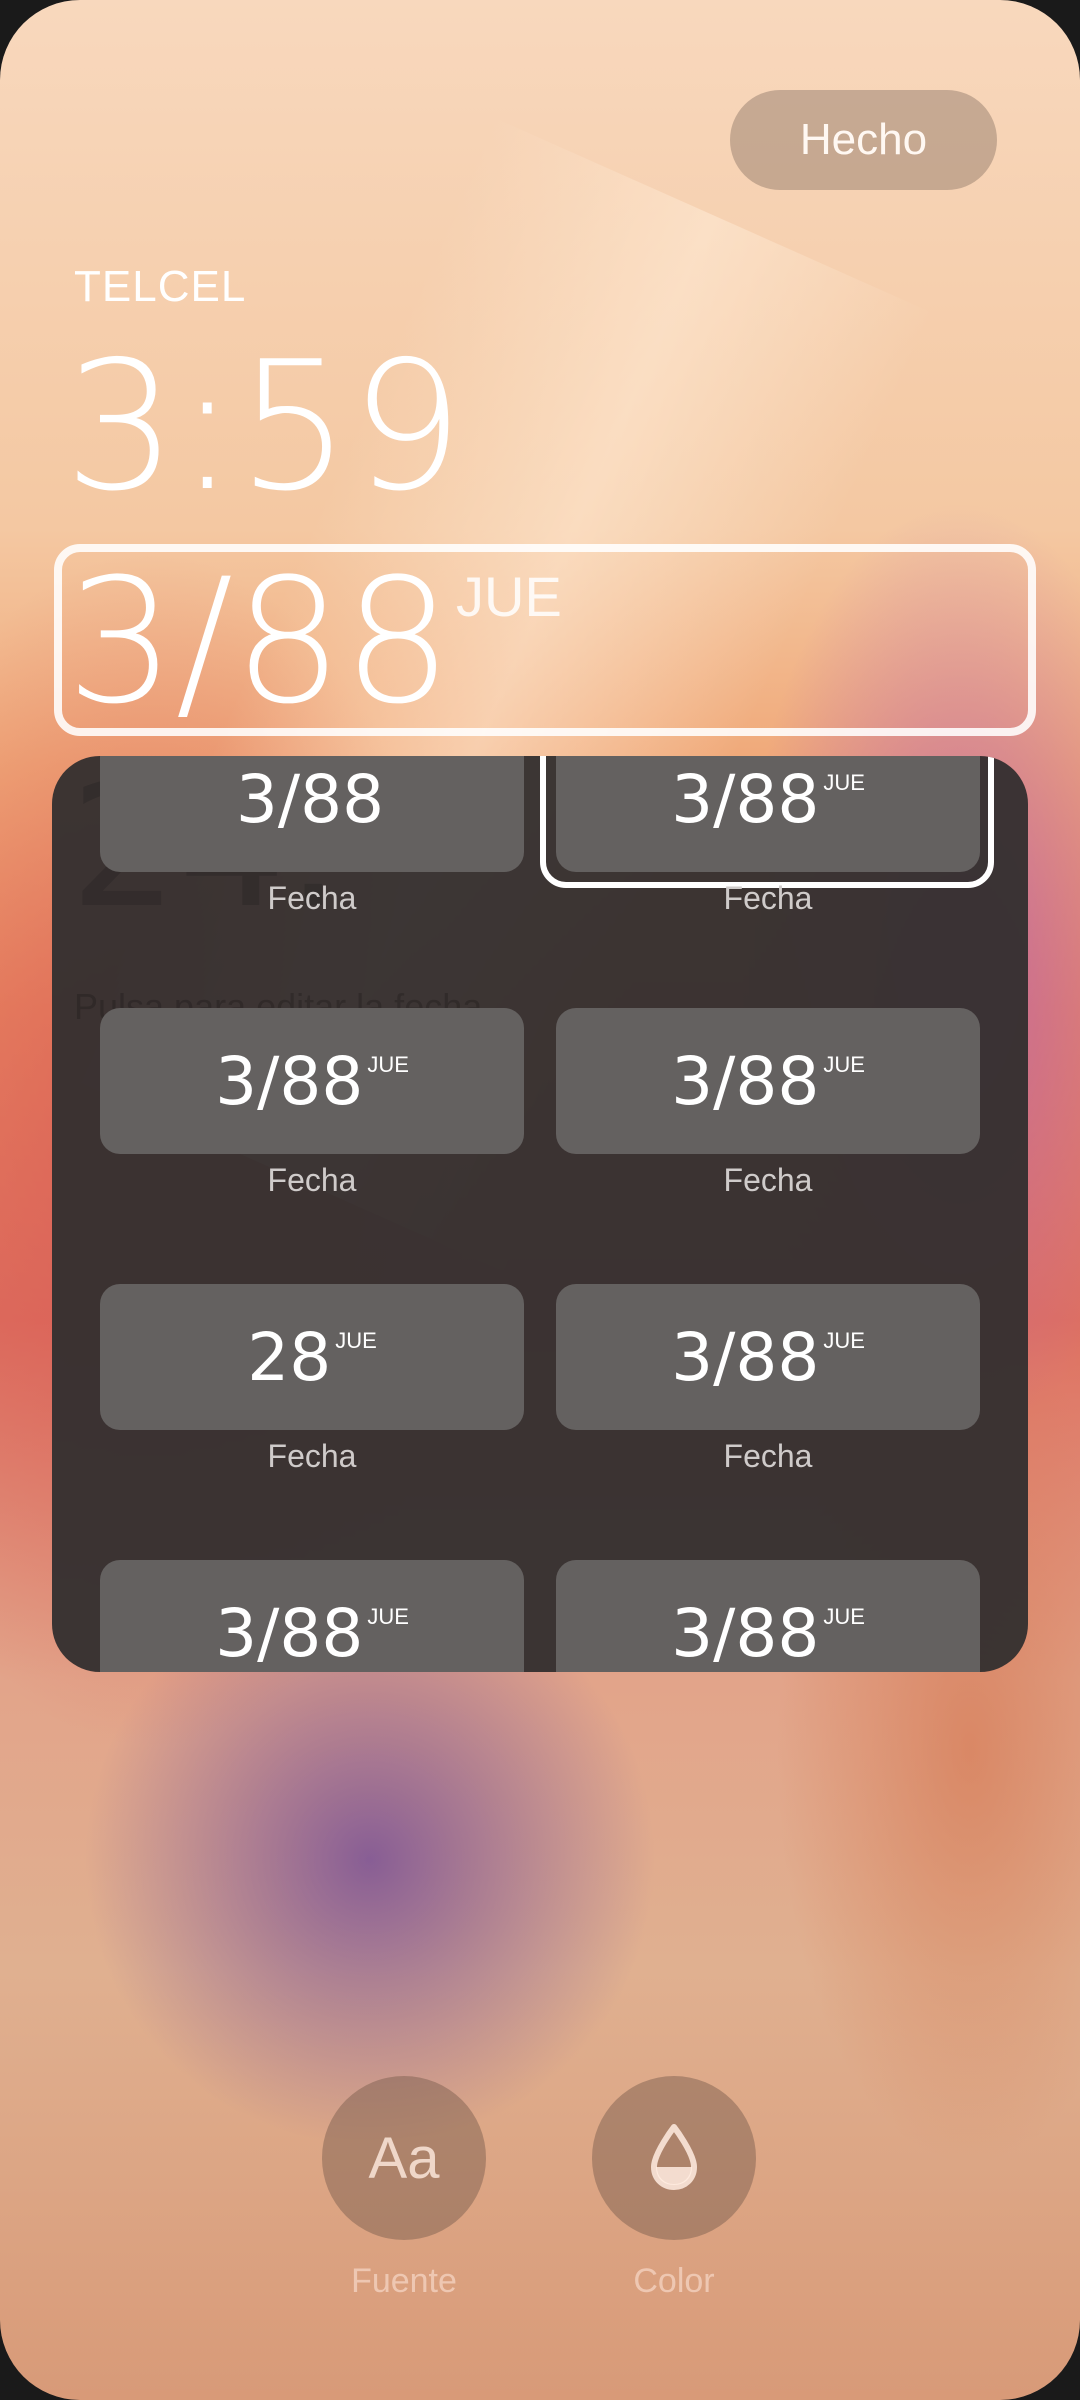 The image size is (1080, 2400). I want to click on date-widget-value: 3/88, so click(259, 641).